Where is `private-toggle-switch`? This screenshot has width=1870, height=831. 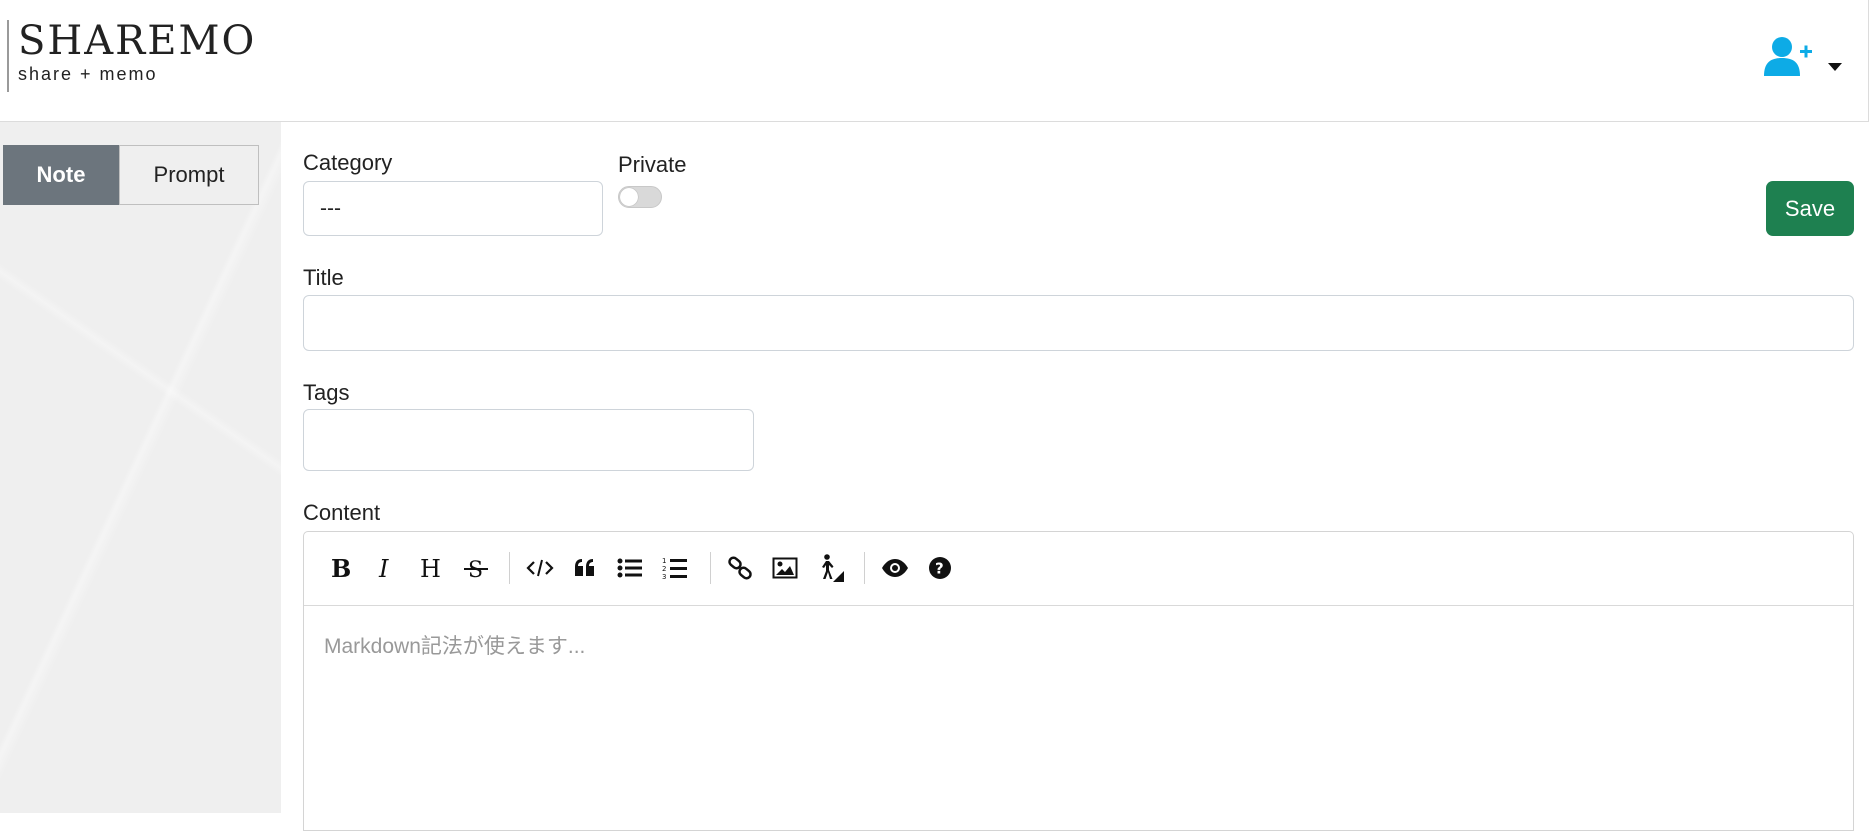 private-toggle-switch is located at coordinates (640, 197).